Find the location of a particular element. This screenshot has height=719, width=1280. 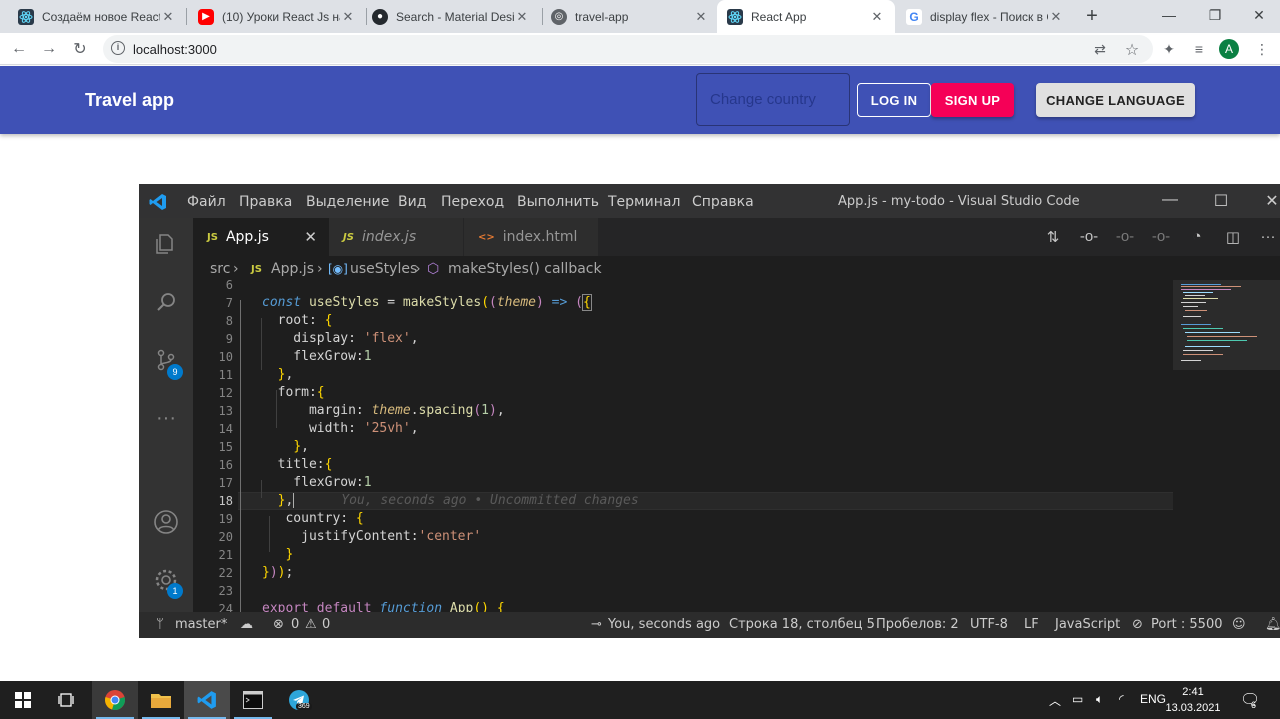

encoding: UTF-8 is located at coordinates (989, 624).